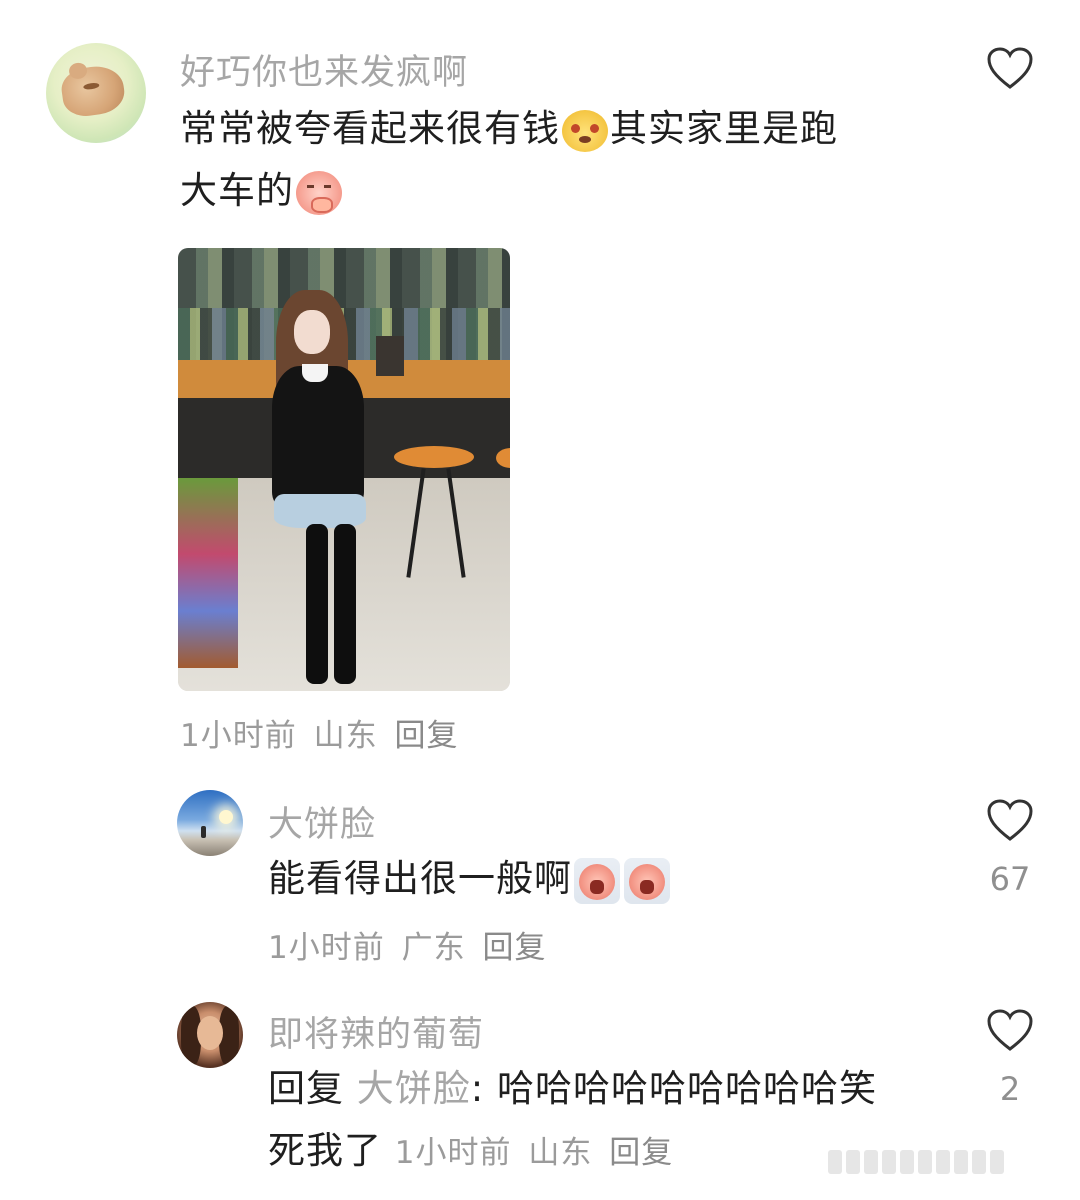 This screenshot has height=1200, width=1080. I want to click on reply-meta: 1小时前 广东 回复, so click(410, 944).